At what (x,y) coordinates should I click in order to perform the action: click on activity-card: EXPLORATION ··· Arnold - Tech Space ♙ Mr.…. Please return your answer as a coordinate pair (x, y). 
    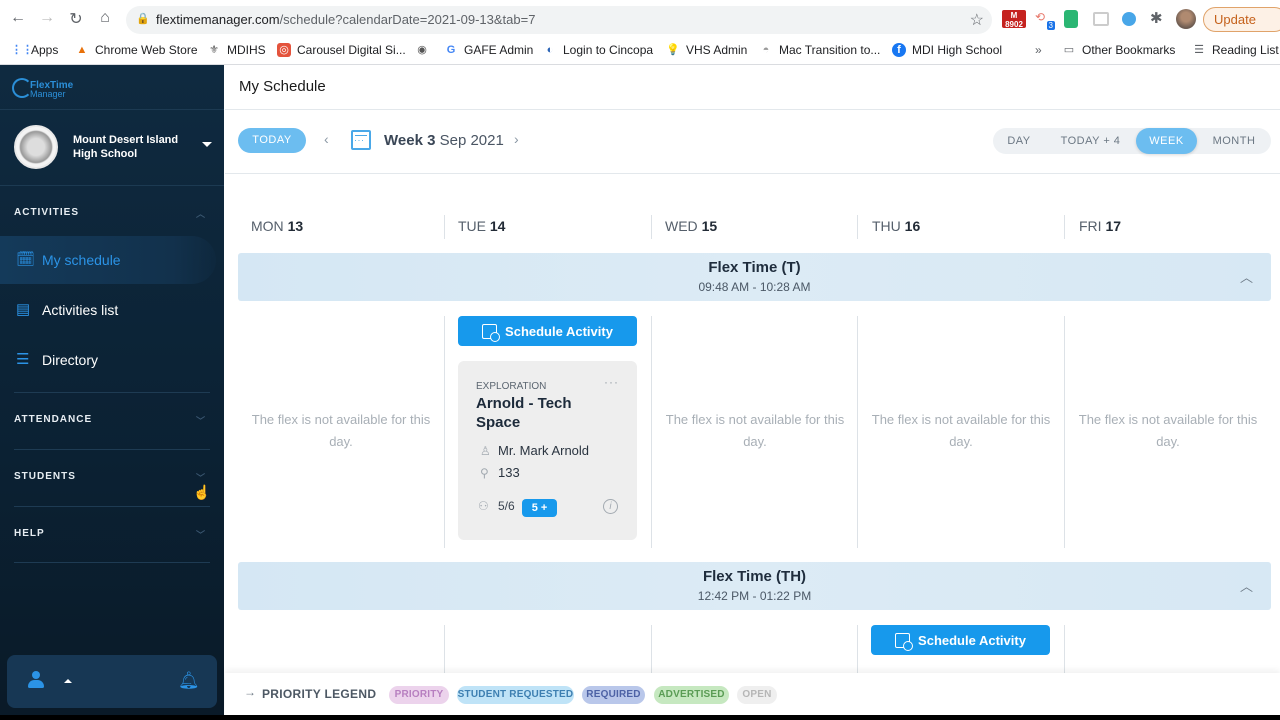
    Looking at the image, I should click on (547, 450).